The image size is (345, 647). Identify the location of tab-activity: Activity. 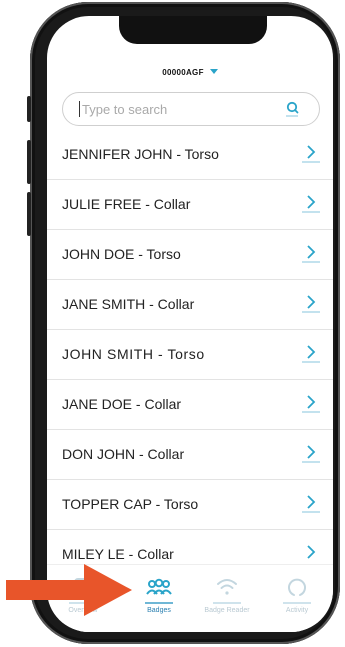
(297, 594).